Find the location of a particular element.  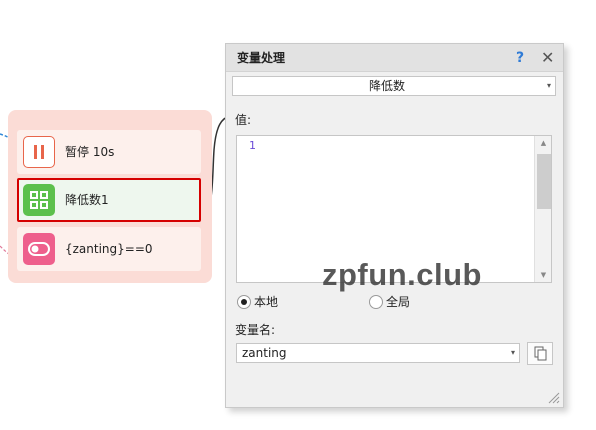

scope-global-label: 全局 is located at coordinates (398, 302).